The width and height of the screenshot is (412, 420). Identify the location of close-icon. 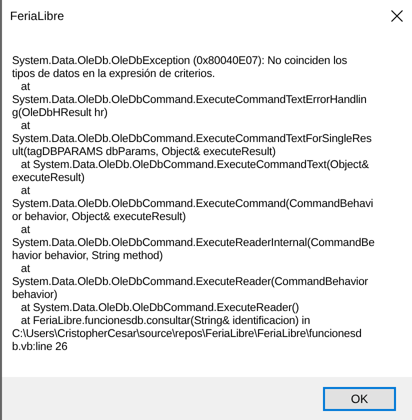
(397, 16).